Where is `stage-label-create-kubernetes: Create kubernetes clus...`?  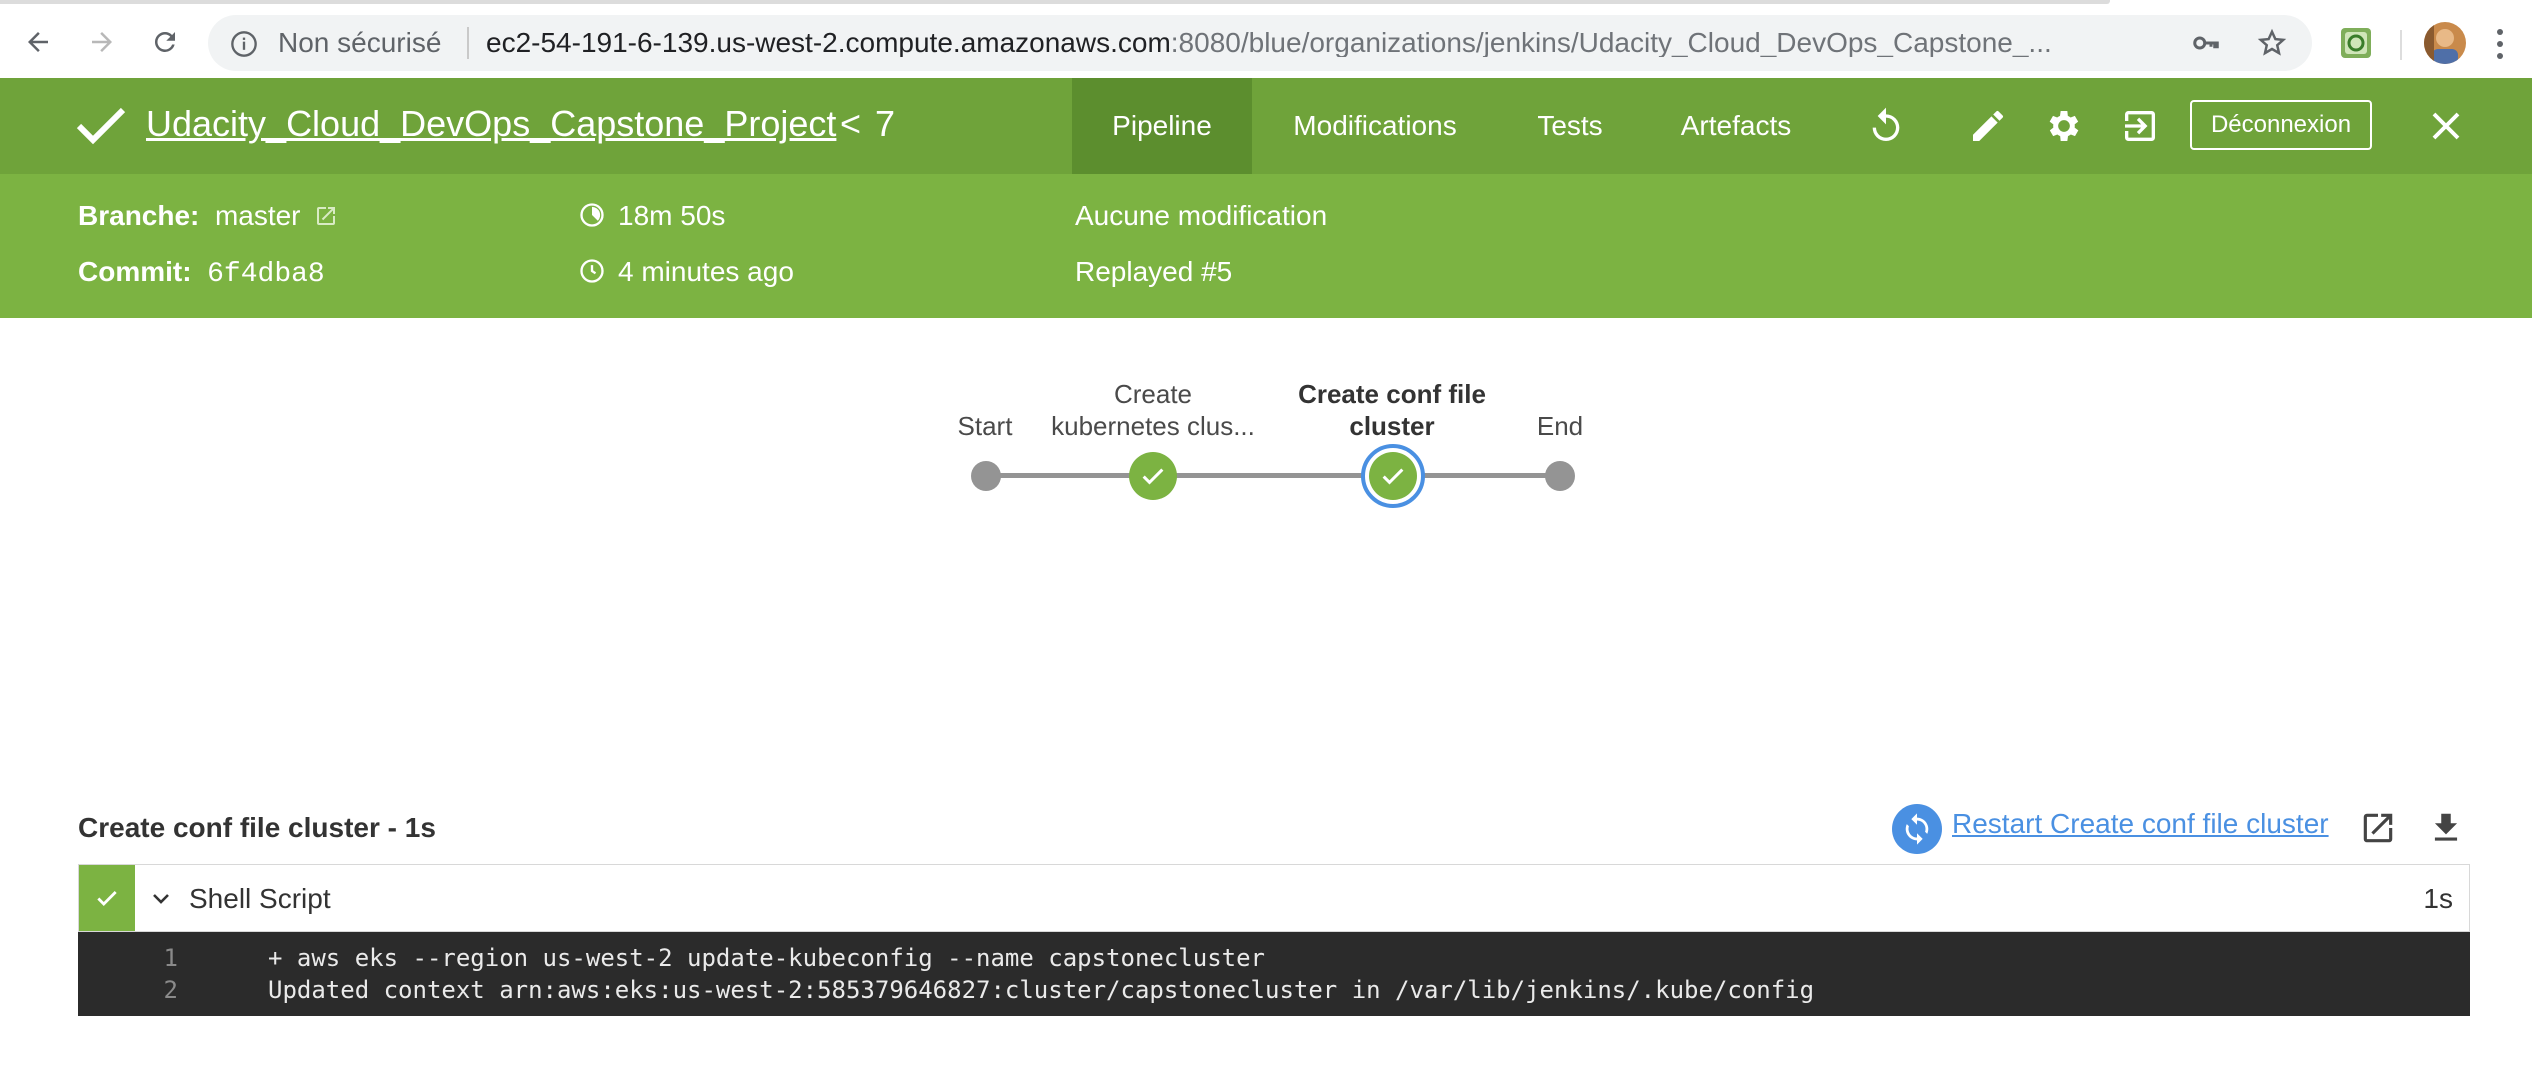 stage-label-create-kubernetes: Create kubernetes clus... is located at coordinates (1153, 410).